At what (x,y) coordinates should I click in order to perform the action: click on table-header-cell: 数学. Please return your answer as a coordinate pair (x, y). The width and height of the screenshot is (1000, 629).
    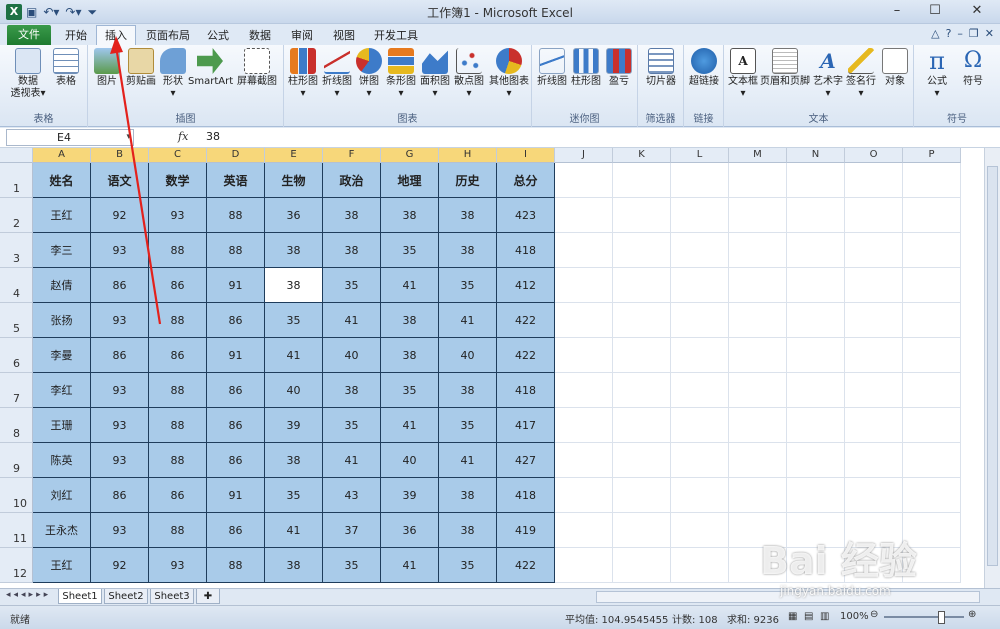
    Looking at the image, I should click on (178, 180).